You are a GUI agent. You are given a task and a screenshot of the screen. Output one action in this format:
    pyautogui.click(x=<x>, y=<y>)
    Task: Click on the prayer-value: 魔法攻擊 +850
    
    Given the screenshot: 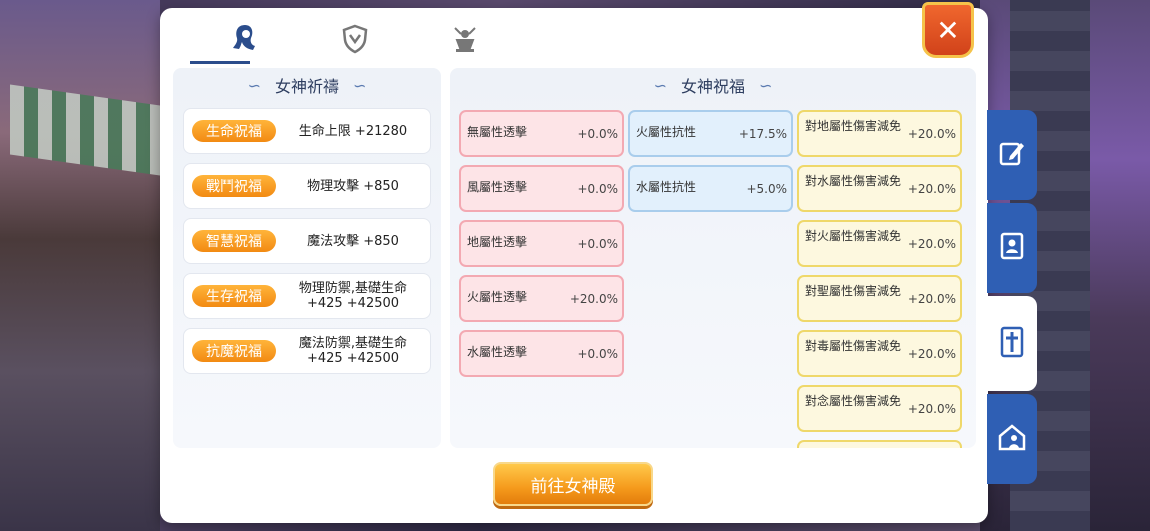 What is the action you would take?
    pyautogui.click(x=353, y=241)
    